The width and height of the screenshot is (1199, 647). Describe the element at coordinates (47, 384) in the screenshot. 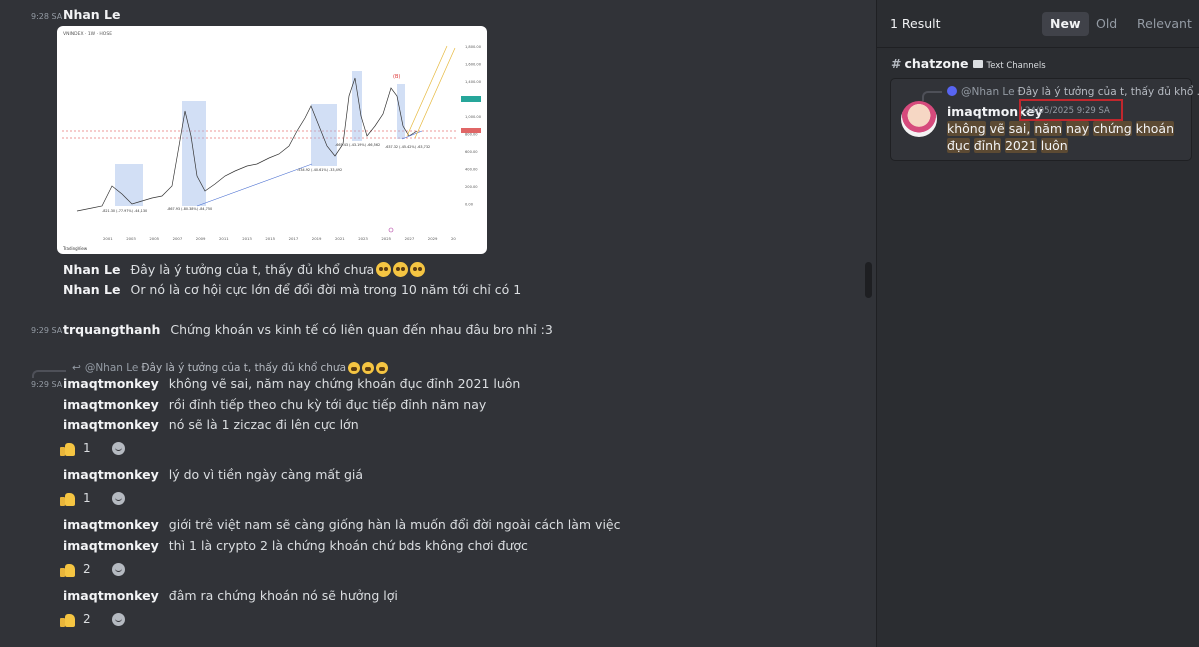

I see `message-timestamp: 9:29 SA` at that location.